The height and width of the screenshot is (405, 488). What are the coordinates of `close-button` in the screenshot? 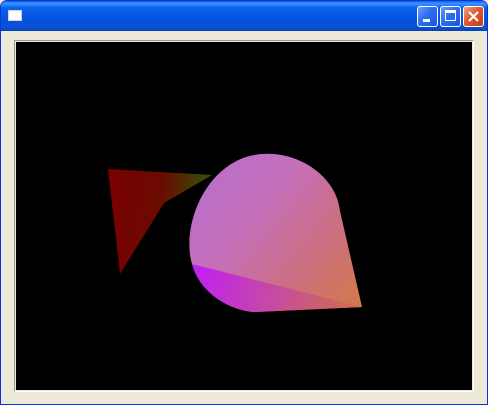 It's located at (473, 16).